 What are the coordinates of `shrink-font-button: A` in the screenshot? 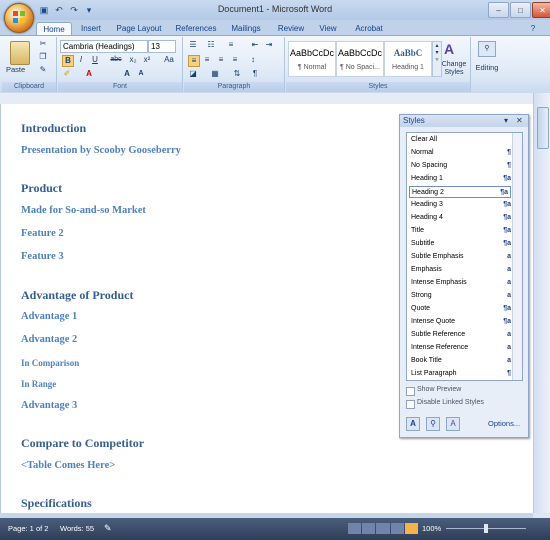 It's located at (141, 74).